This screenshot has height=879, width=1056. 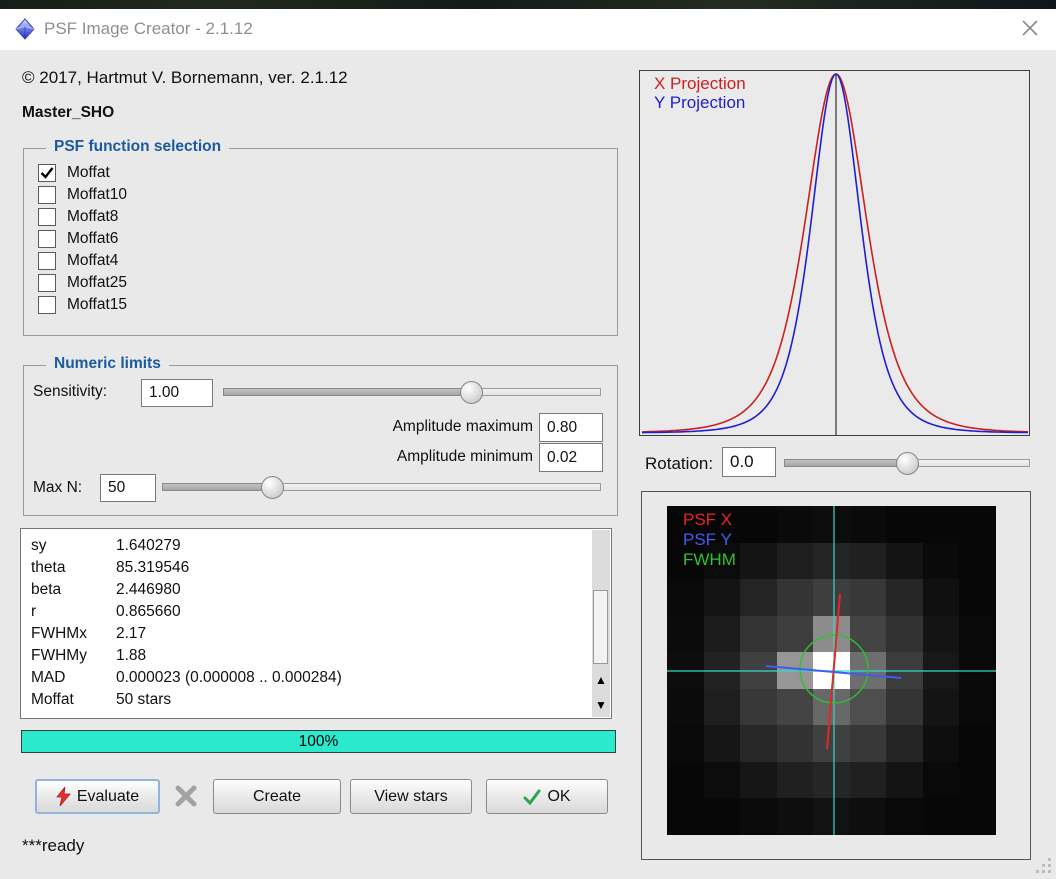 I want to click on result-label: beta, so click(x=46, y=589).